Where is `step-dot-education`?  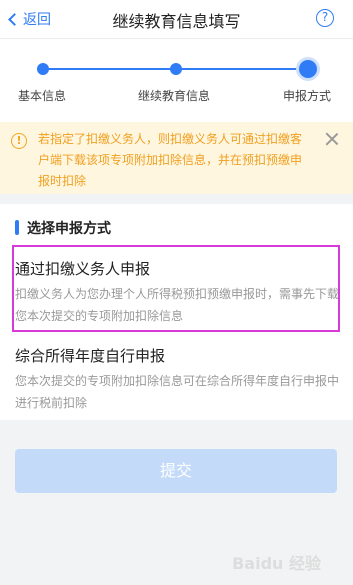
step-dot-education is located at coordinates (176, 69).